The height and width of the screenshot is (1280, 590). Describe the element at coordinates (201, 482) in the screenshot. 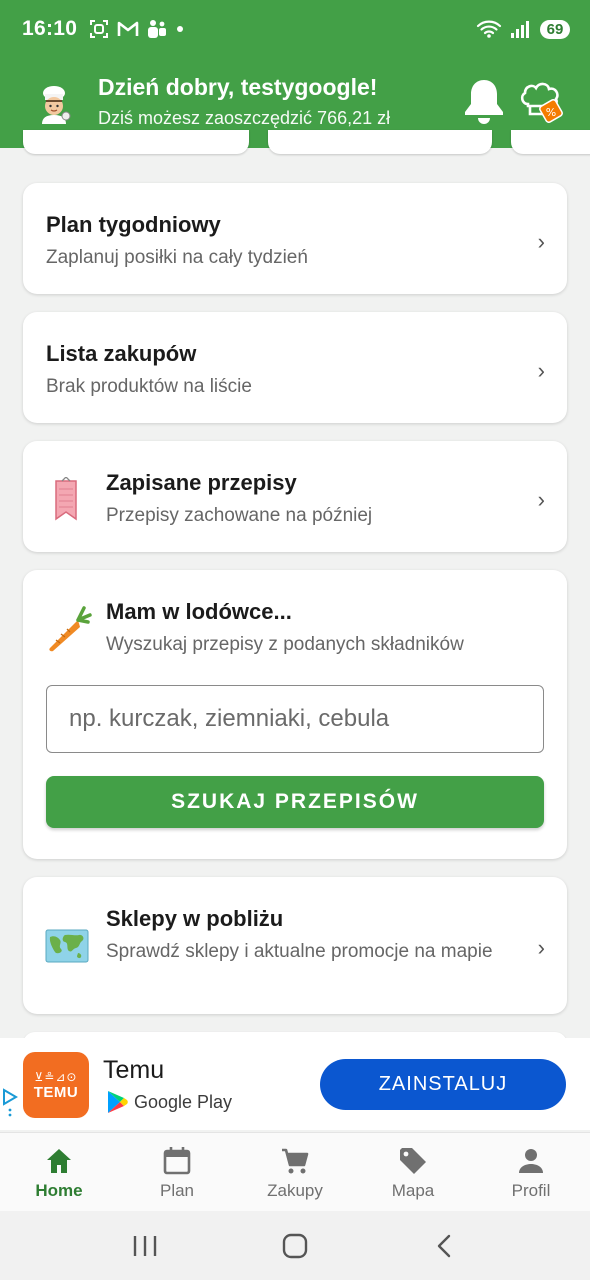

I see `card-title: Zapisane przepisy` at that location.